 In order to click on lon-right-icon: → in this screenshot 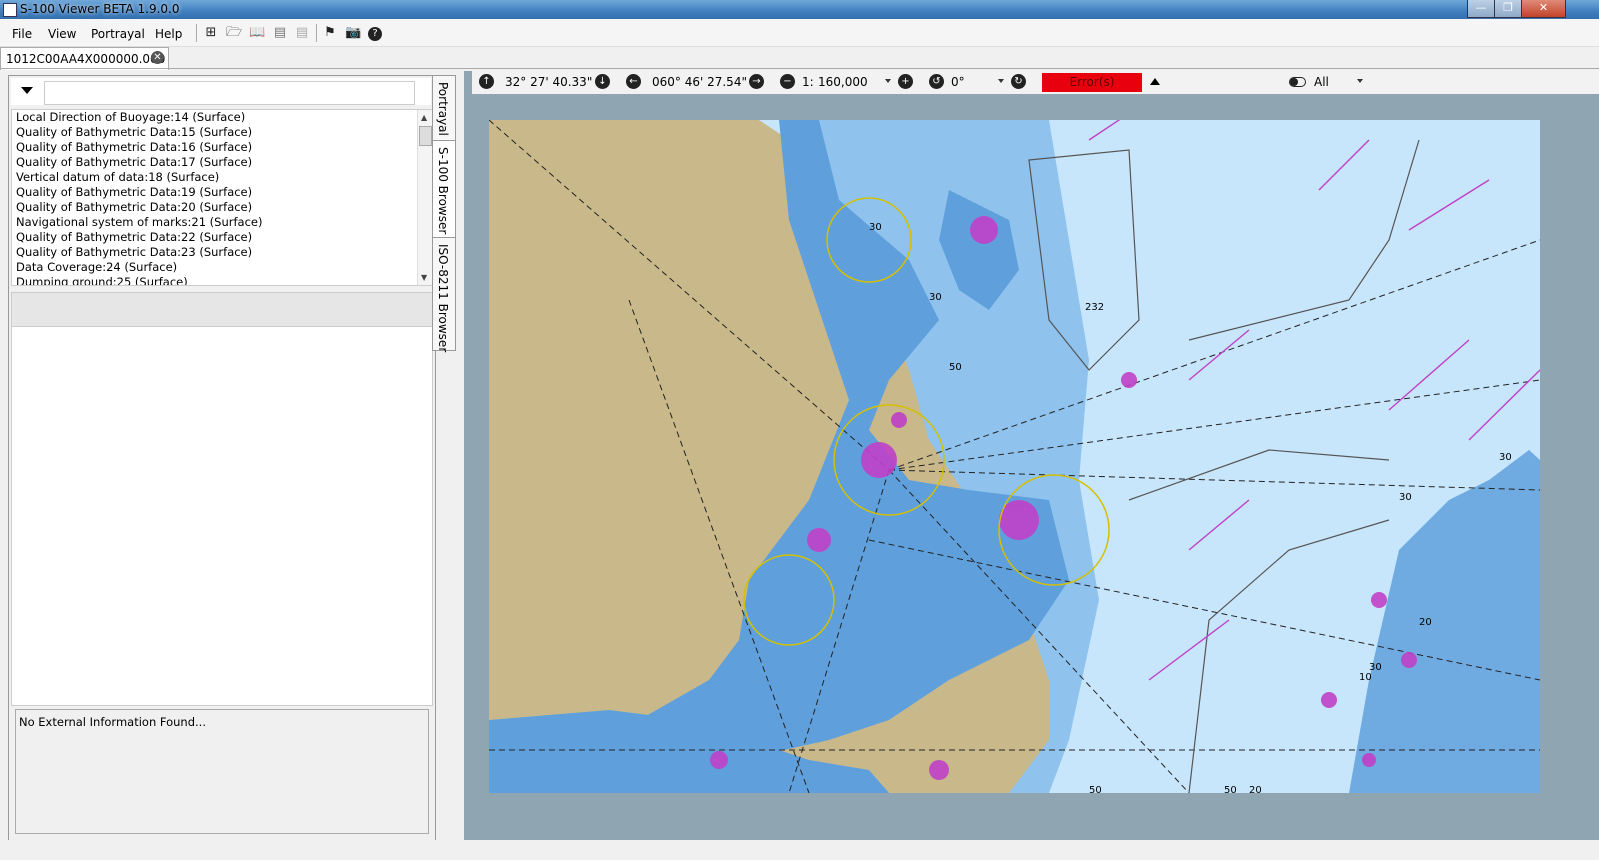, I will do `click(756, 81)`.